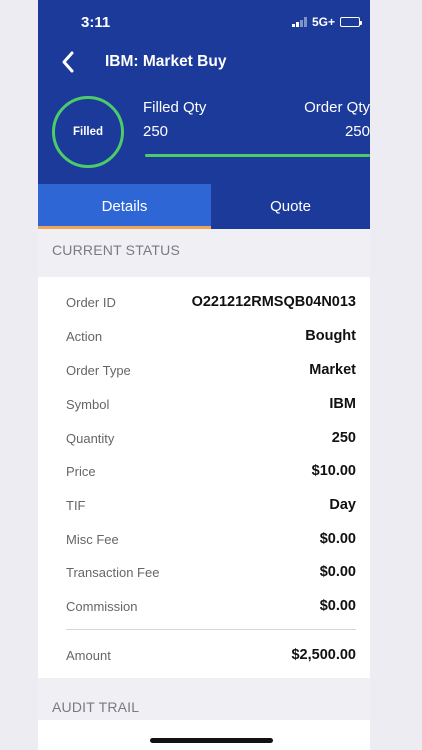 The height and width of the screenshot is (750, 422). What do you see at coordinates (102, 606) in the screenshot?
I see `detail-label: Commission` at bounding box center [102, 606].